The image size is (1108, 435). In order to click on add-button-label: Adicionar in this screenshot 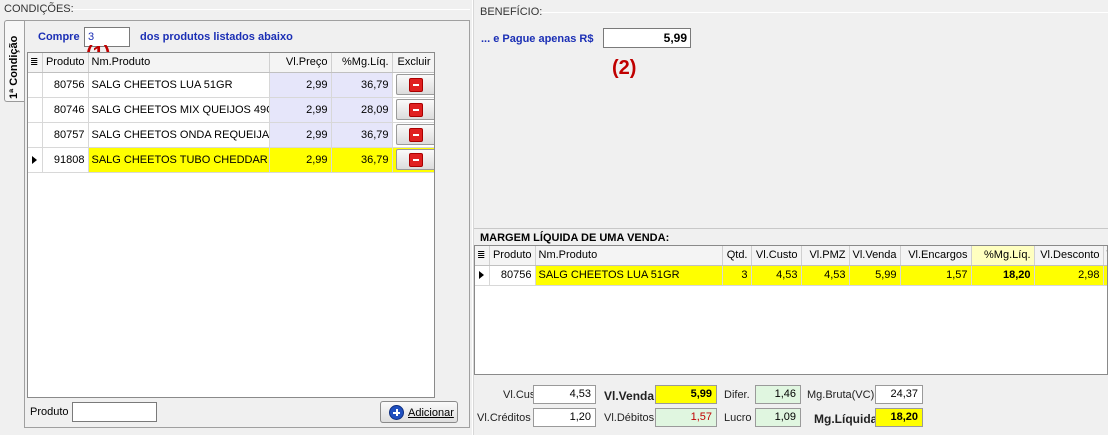, I will do `click(431, 413)`.